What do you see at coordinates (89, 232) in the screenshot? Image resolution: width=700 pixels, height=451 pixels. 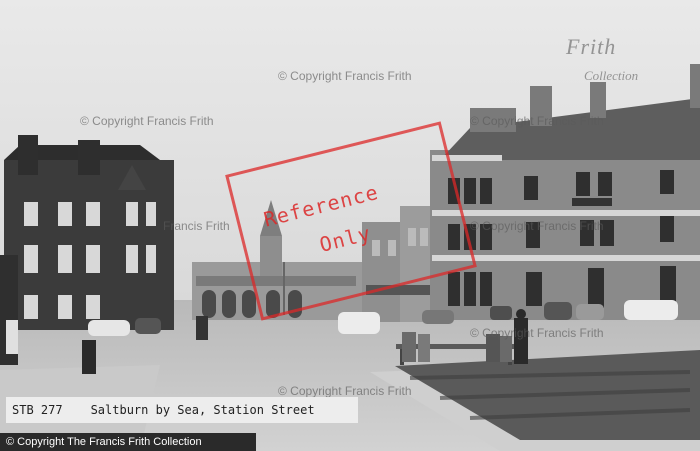 I see `left-building` at bounding box center [89, 232].